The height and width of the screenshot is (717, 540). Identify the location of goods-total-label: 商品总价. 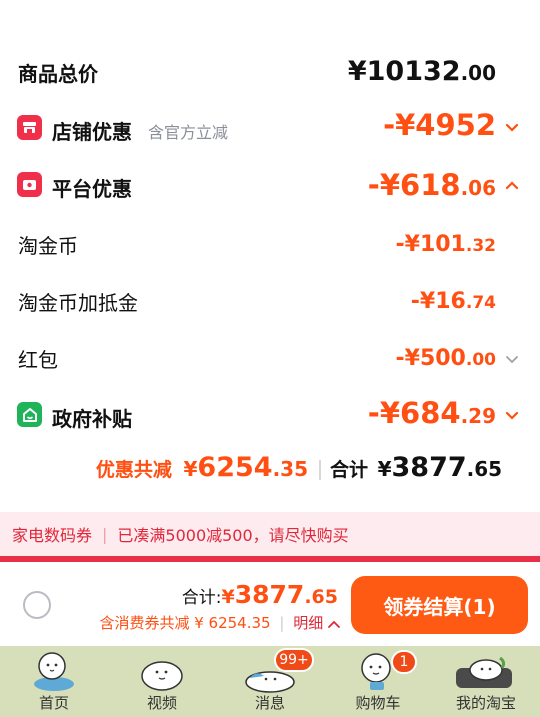
(58, 74).